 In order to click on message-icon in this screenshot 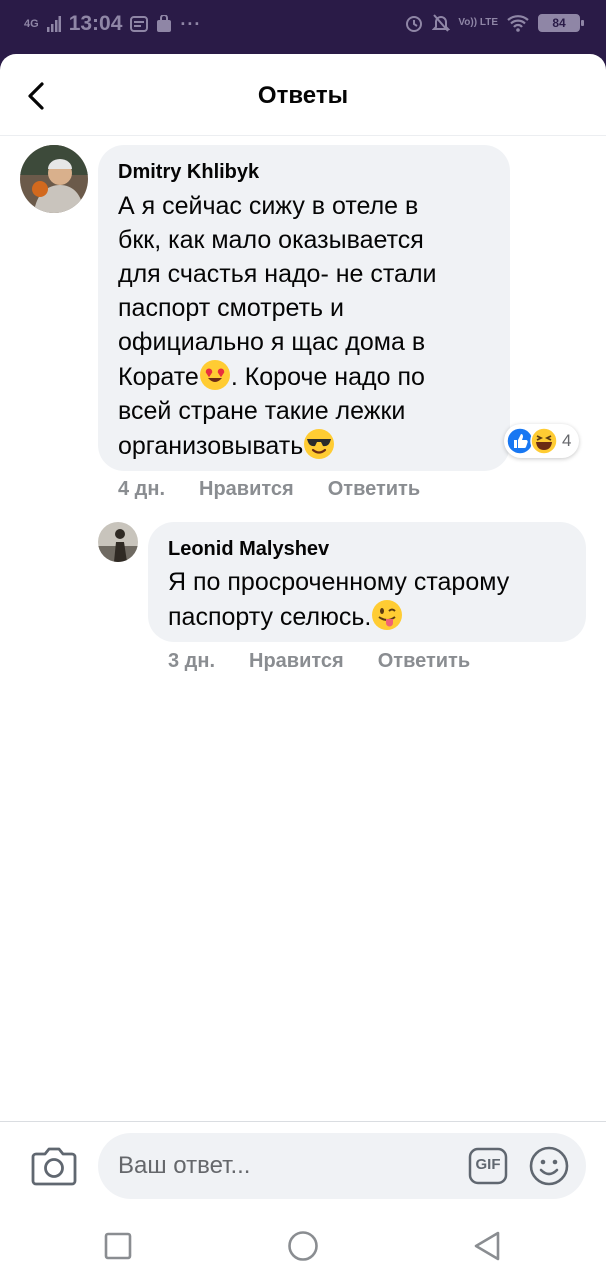, I will do `click(139, 24)`.